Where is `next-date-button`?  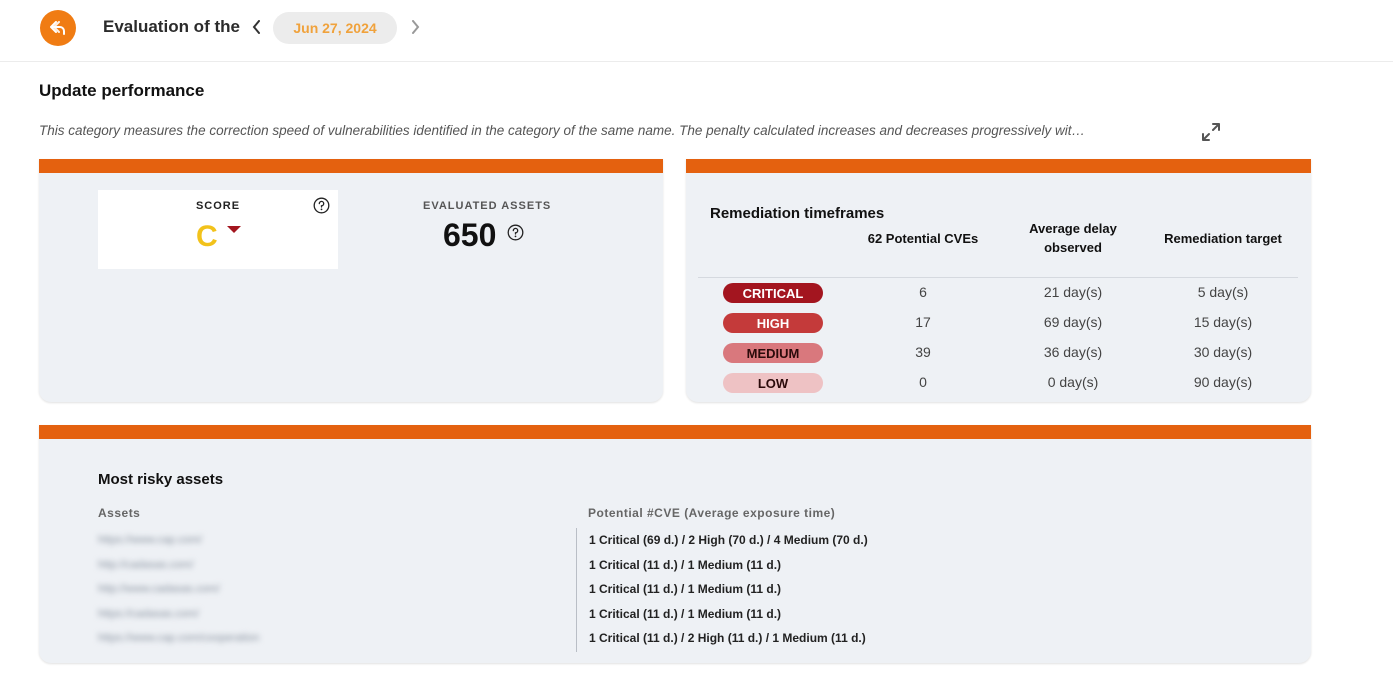
next-date-button is located at coordinates (415, 27).